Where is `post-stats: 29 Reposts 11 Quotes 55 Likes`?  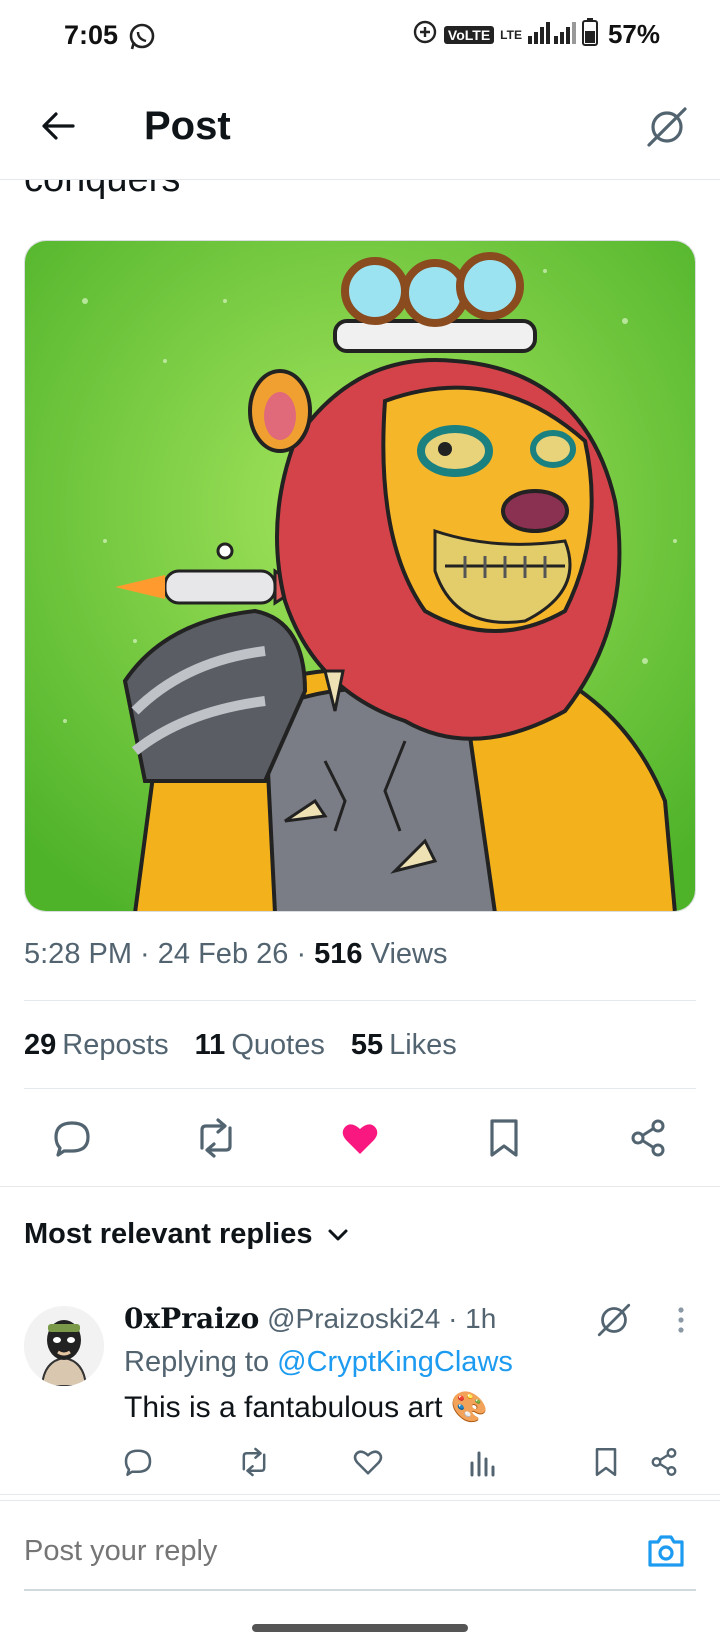
post-stats: 29 Reposts 11 Quotes 55 Likes is located at coordinates (240, 1045).